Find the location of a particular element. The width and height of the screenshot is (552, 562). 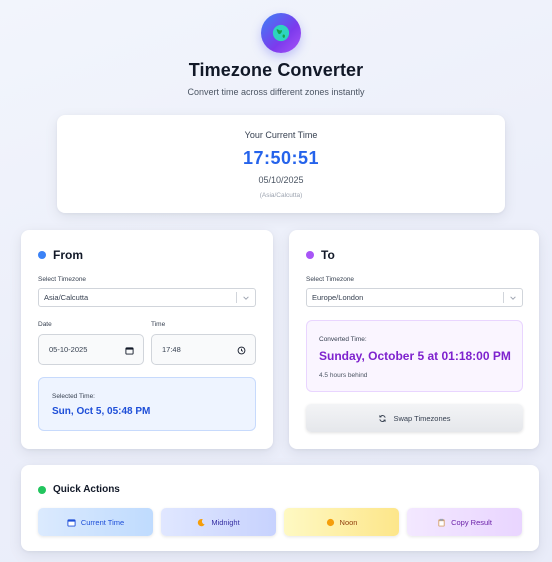

from-time-label: Time is located at coordinates (158, 324).